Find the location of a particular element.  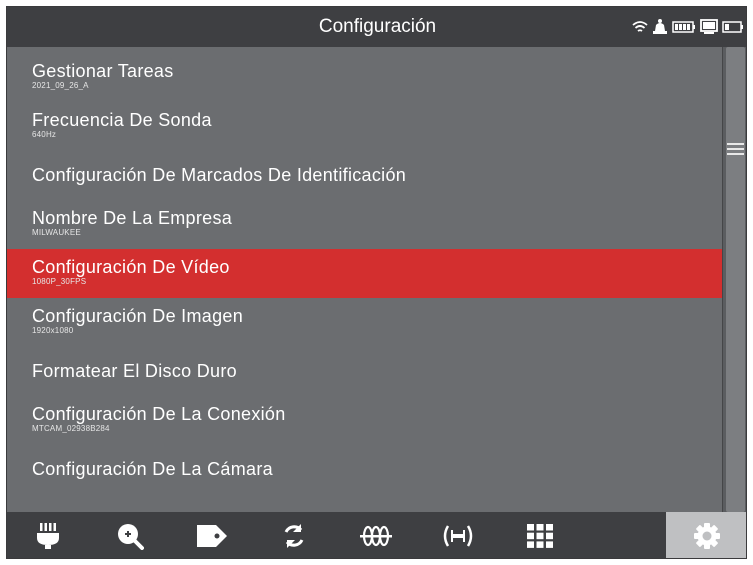

locator-button is located at coordinates (458, 535).